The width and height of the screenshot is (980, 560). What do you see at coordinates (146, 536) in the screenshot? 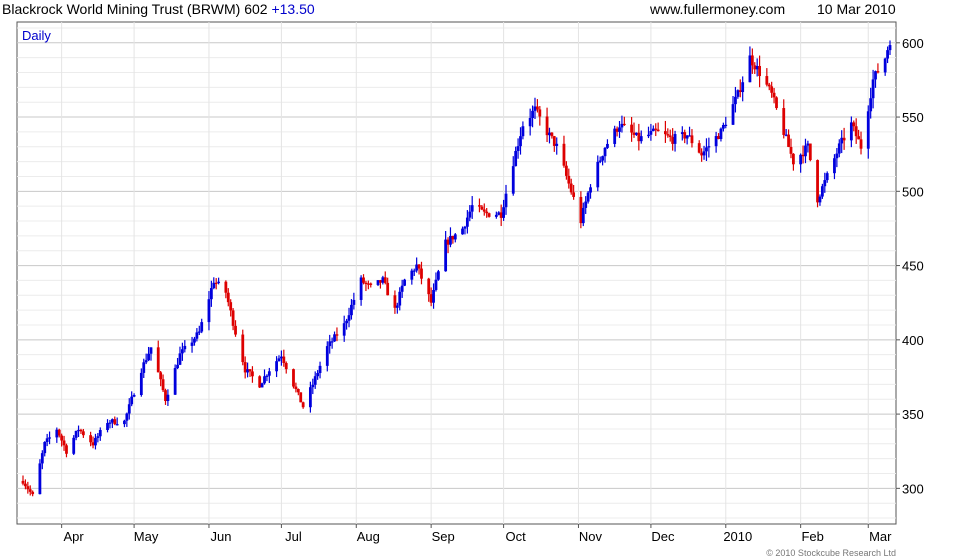
I see `x-tick-label: May` at bounding box center [146, 536].